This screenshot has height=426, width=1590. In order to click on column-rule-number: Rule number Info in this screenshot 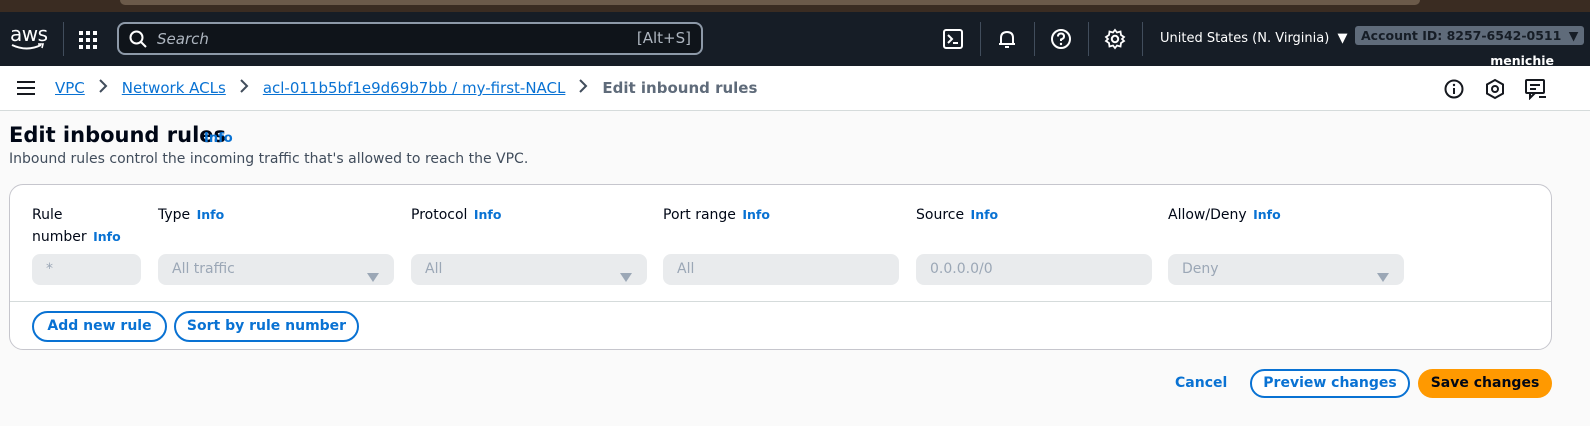, I will do `click(76, 226)`.